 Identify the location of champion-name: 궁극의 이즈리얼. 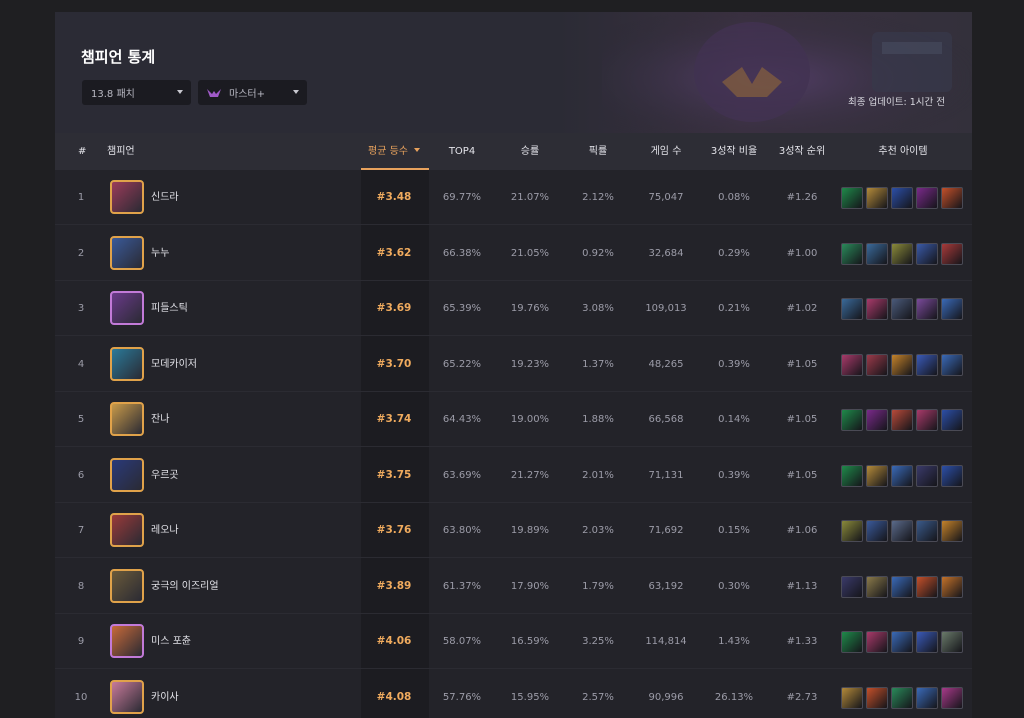
(185, 586).